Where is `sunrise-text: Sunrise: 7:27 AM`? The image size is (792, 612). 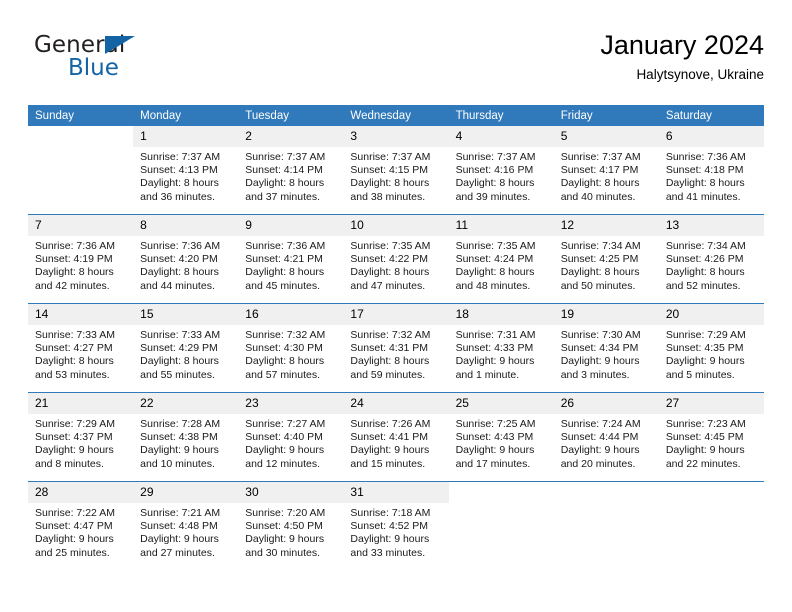
sunrise-text: Sunrise: 7:27 AM is located at coordinates (285, 424).